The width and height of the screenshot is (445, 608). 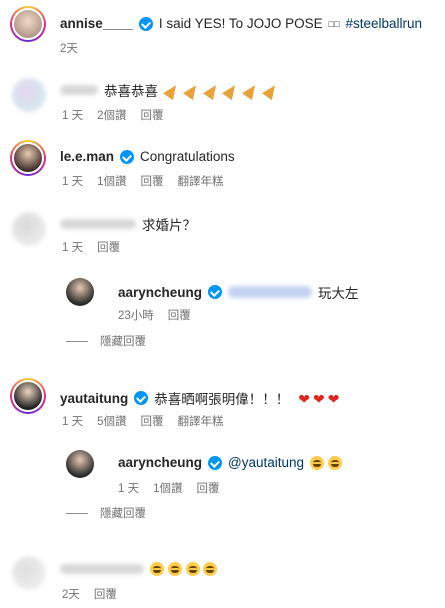 What do you see at coordinates (28, 158) in the screenshot?
I see `avatar-le-e-man` at bounding box center [28, 158].